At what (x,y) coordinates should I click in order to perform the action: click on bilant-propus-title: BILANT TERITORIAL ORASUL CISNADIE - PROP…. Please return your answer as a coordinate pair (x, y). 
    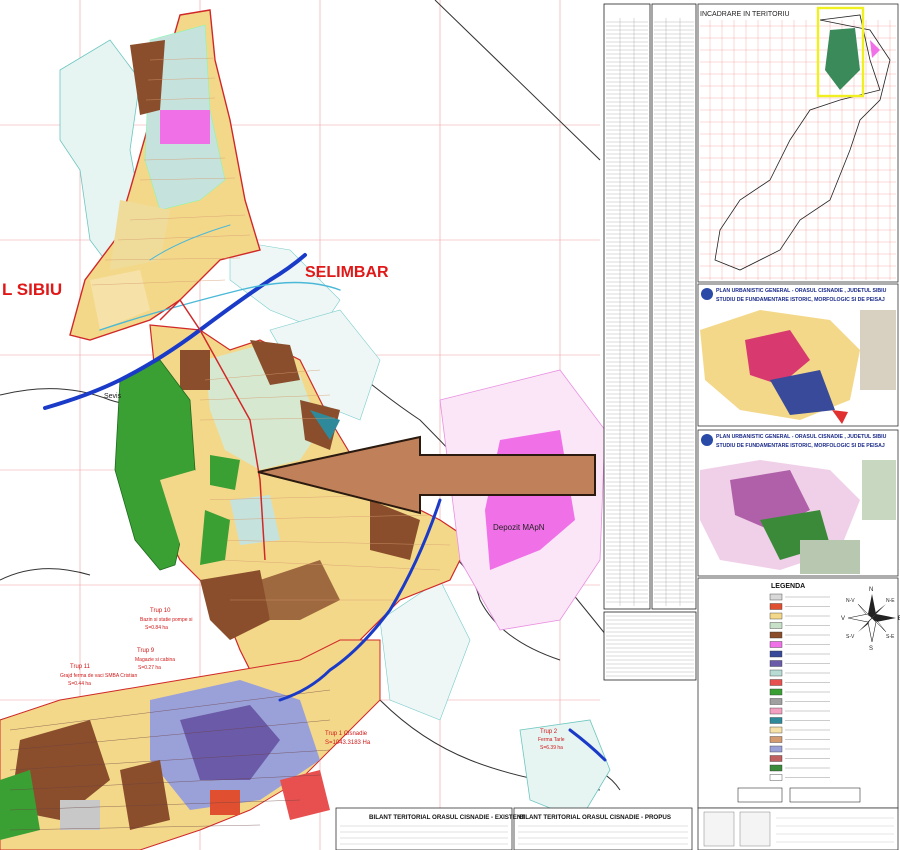
    Looking at the image, I should click on (595, 817).